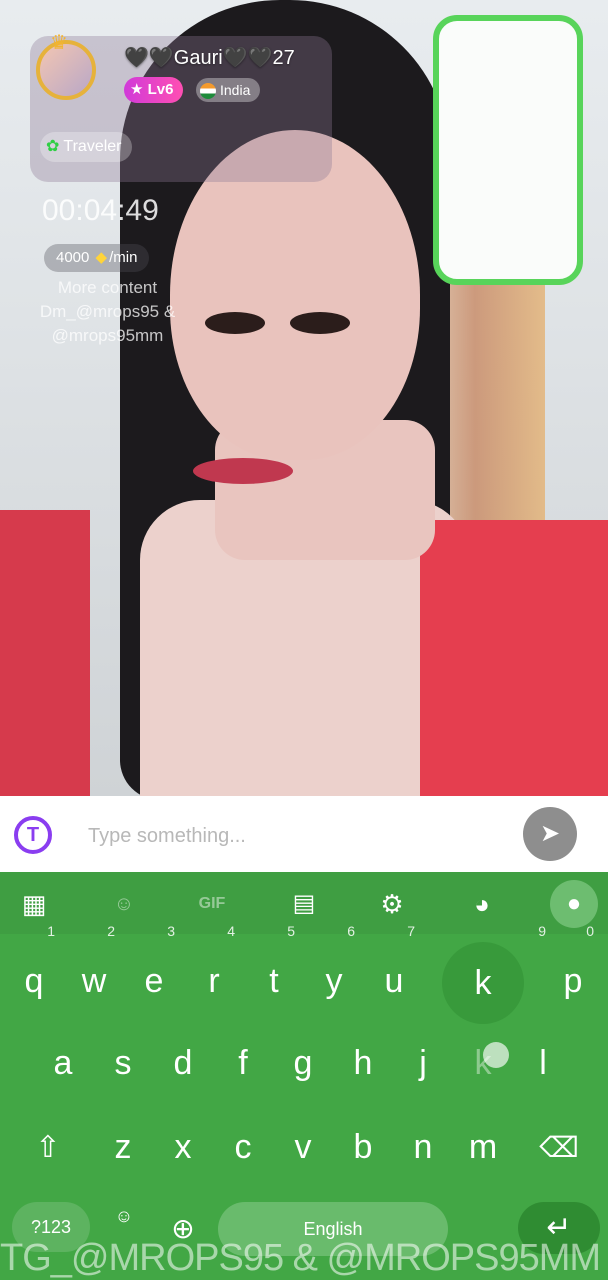  I want to click on translate-icon: T, so click(33, 835).